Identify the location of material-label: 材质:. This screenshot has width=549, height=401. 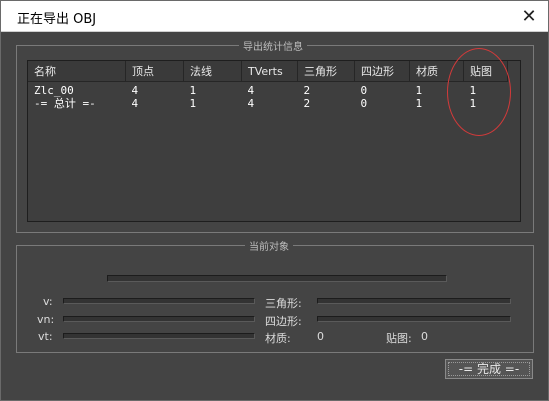
(278, 338).